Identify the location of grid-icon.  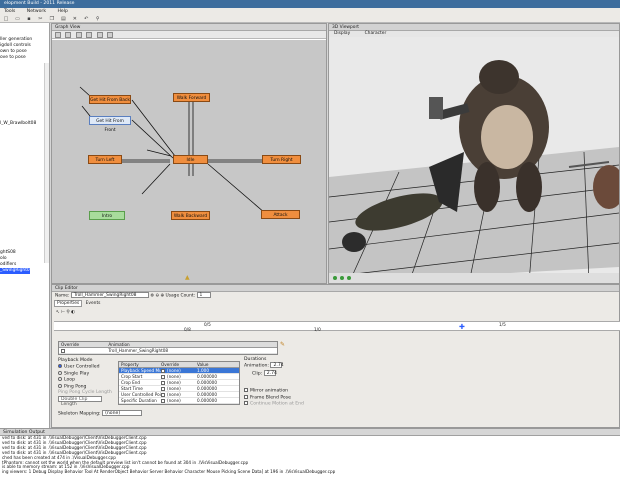
(110, 35).